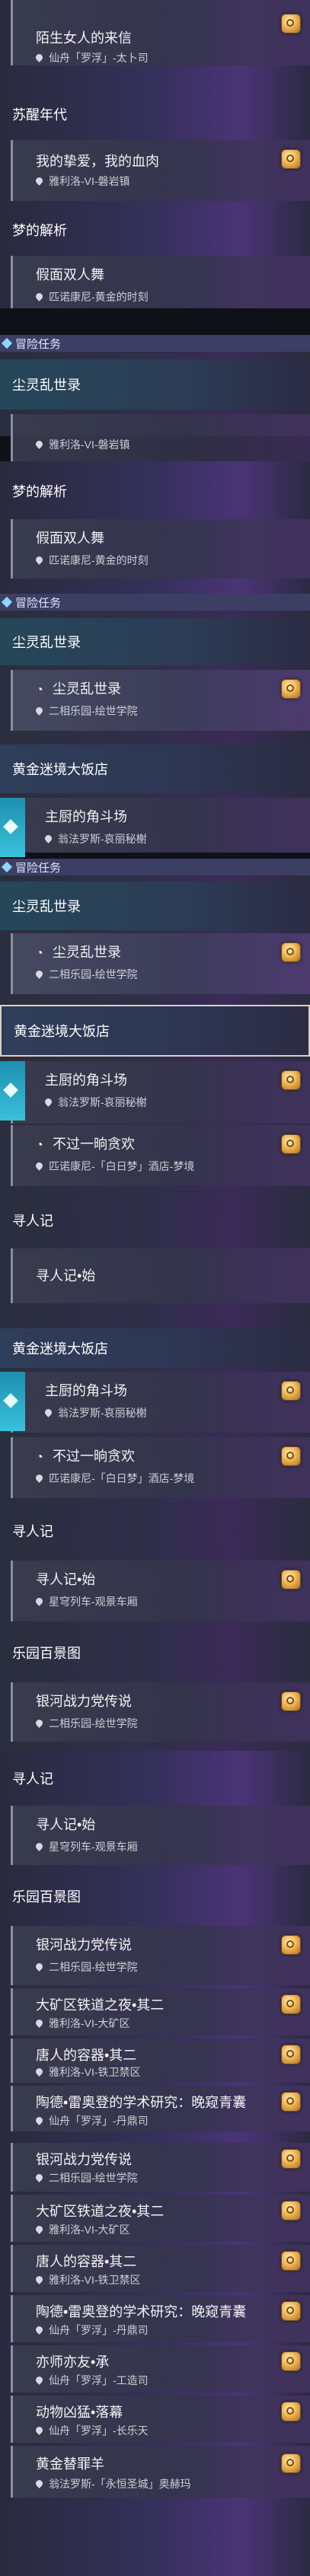  What do you see at coordinates (89, 181) in the screenshot?
I see `quest-location: 雅利洛-VI-磐岩镇` at bounding box center [89, 181].